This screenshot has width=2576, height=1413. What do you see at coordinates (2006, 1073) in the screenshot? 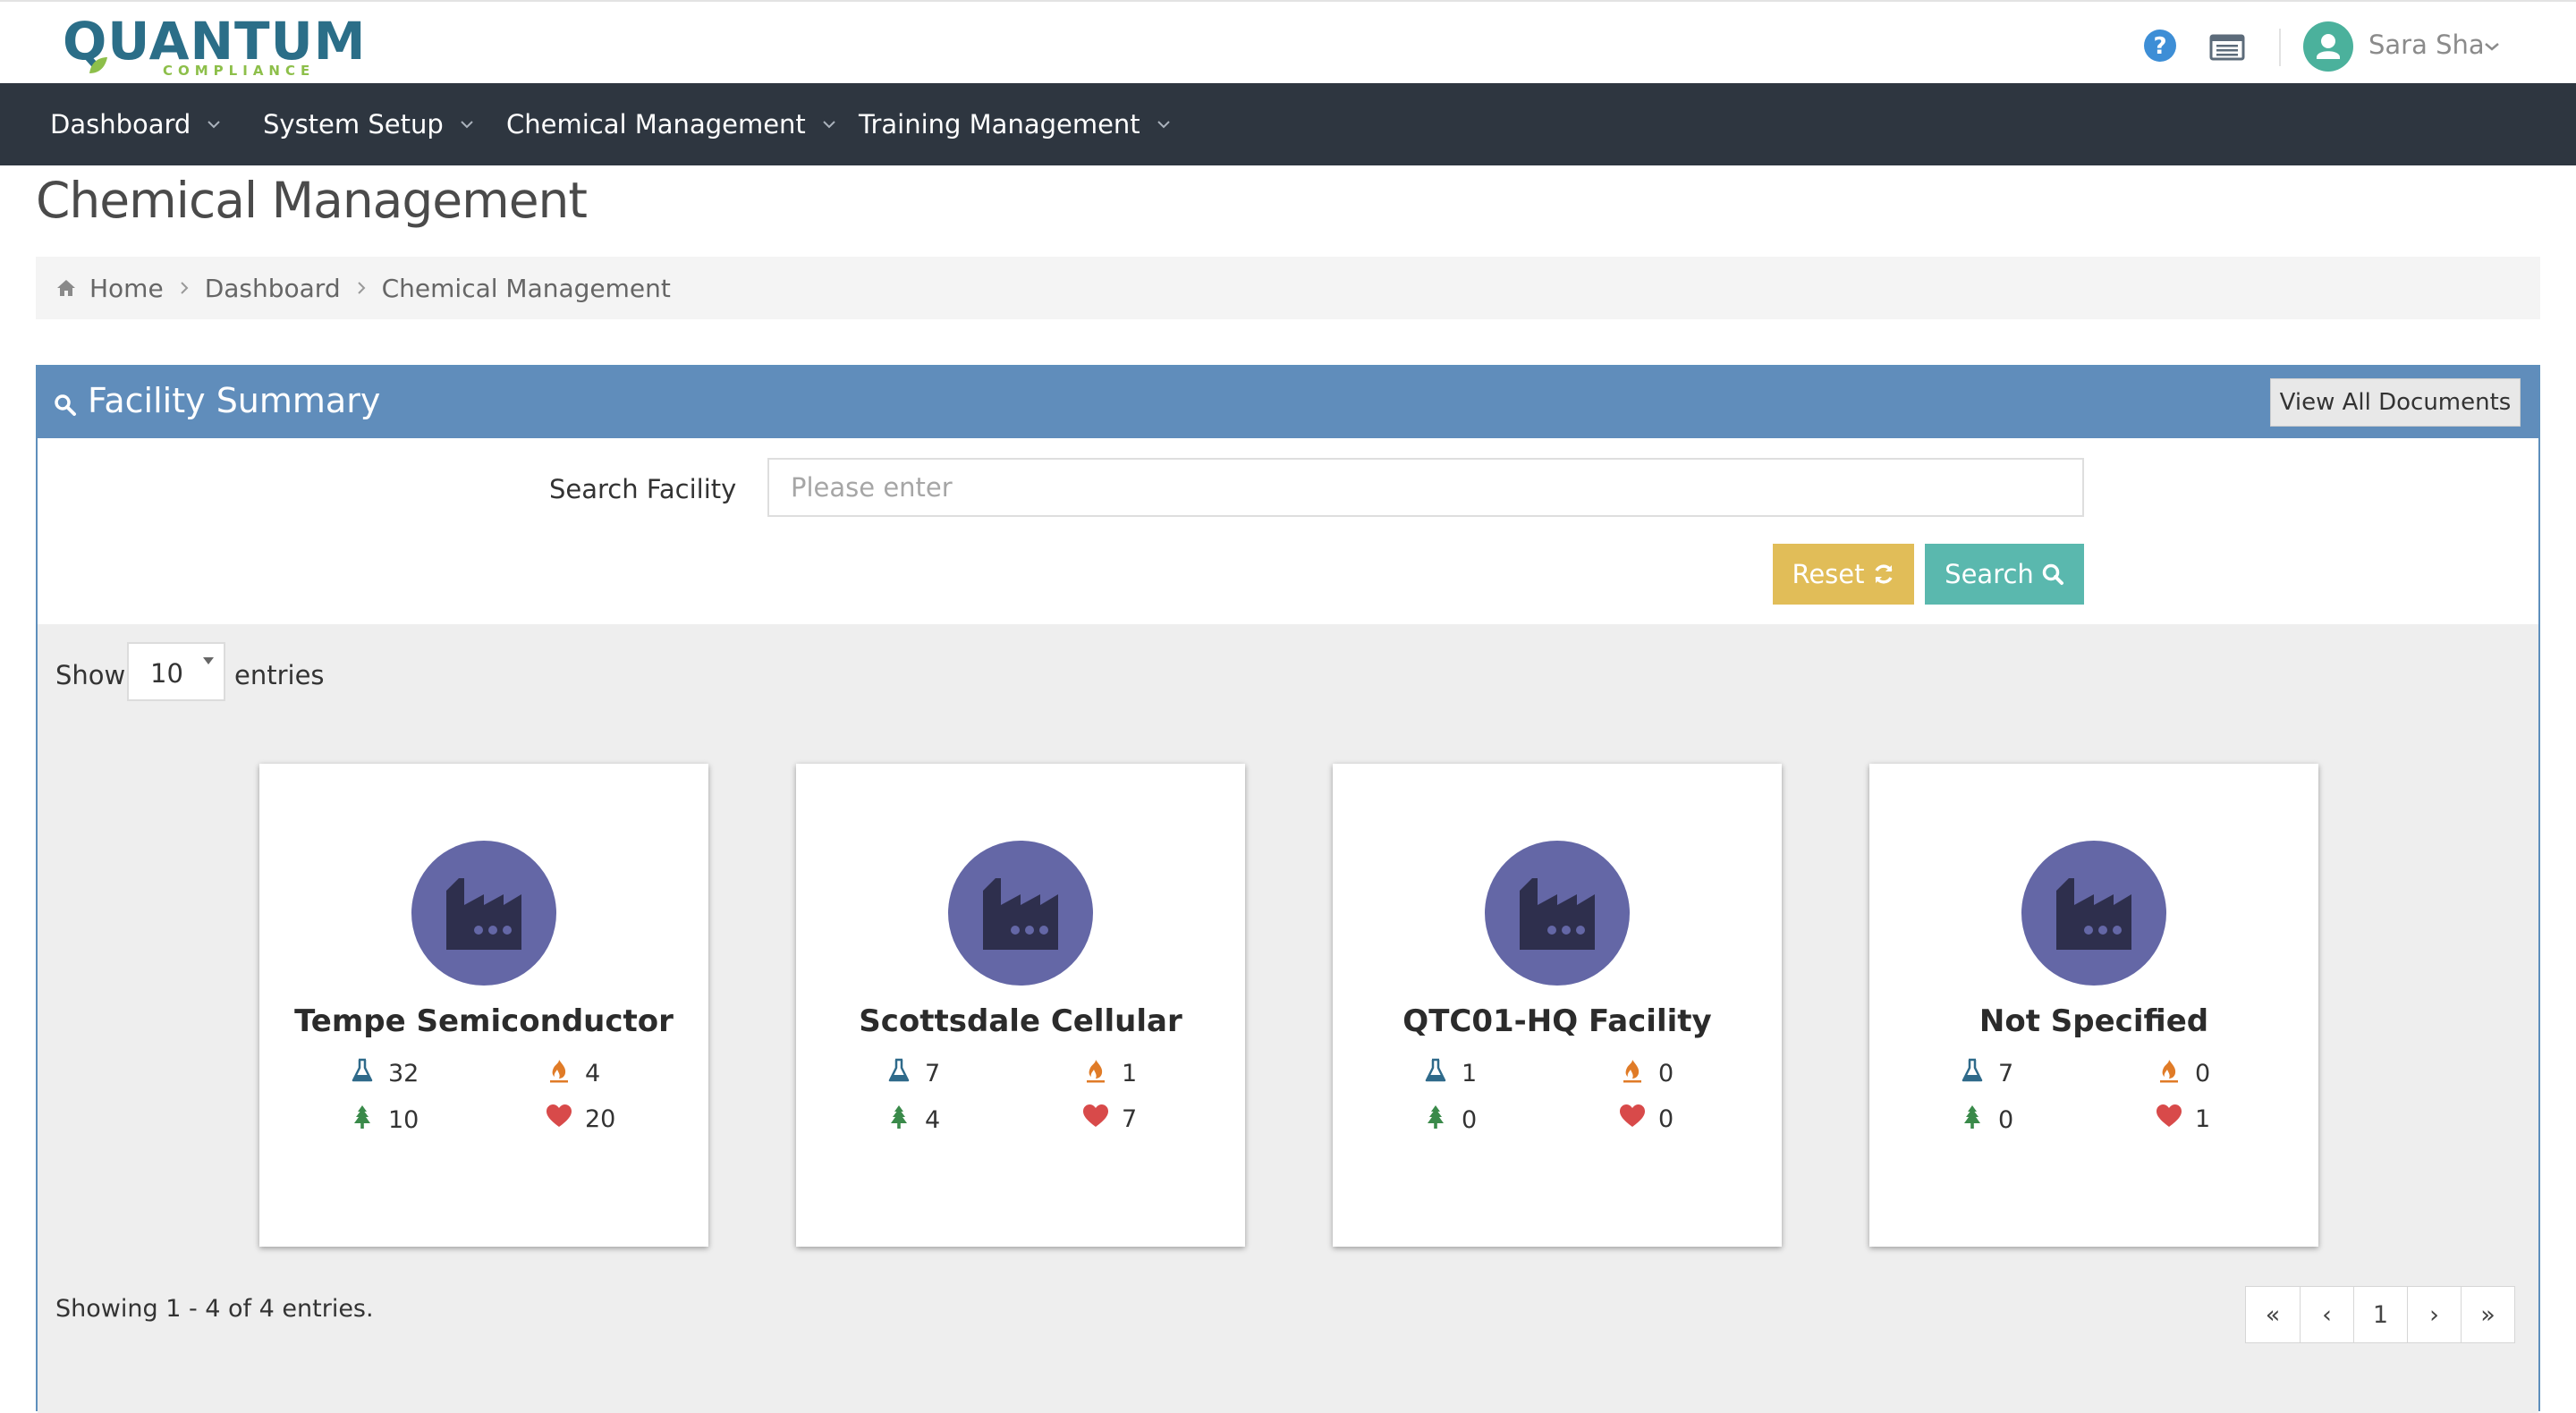
I see `chemicals-count-value: 7` at bounding box center [2006, 1073].